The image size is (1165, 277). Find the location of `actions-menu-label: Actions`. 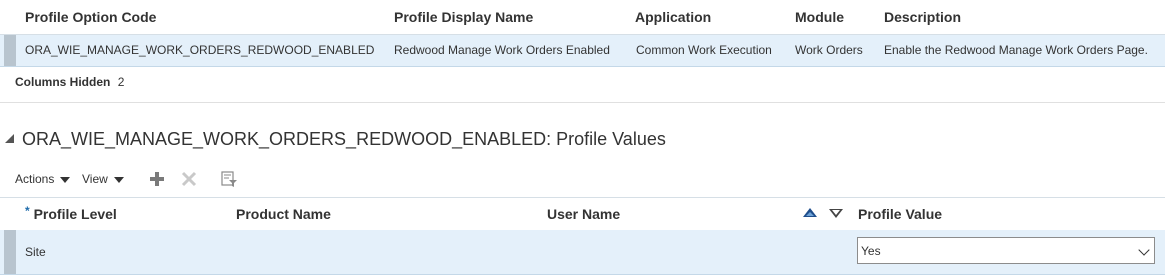

actions-menu-label: Actions is located at coordinates (35, 179).